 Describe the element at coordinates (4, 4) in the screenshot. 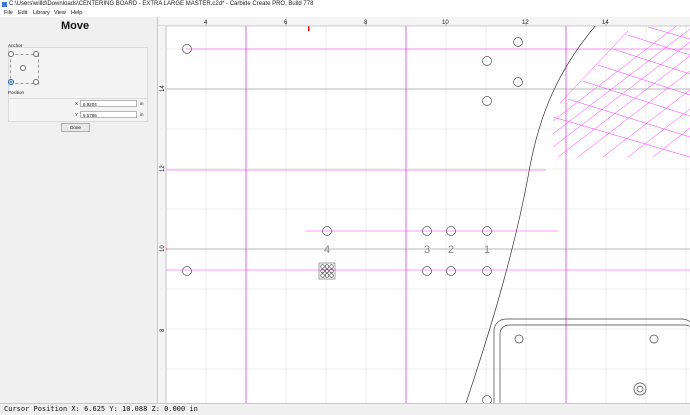

I see `app-icon` at that location.